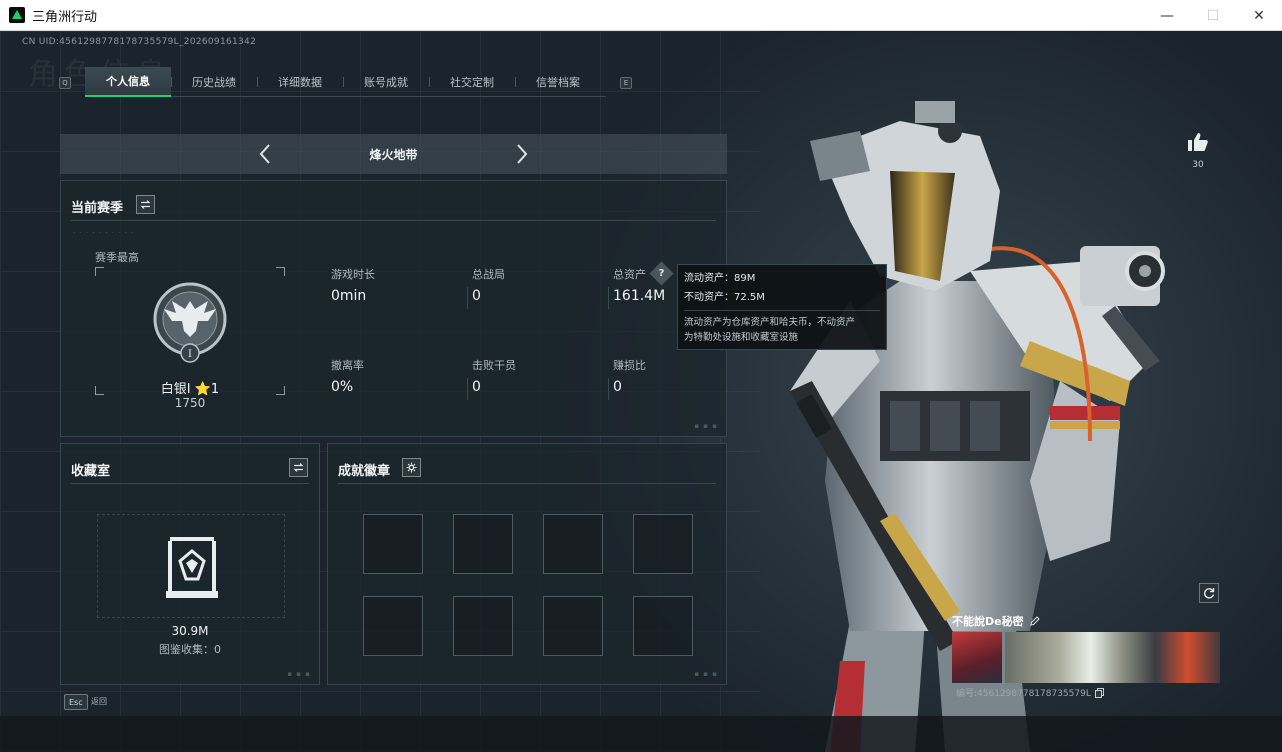 This screenshot has width=1282, height=752. Describe the element at coordinates (977, 657) in the screenshot. I see `avatar` at that location.